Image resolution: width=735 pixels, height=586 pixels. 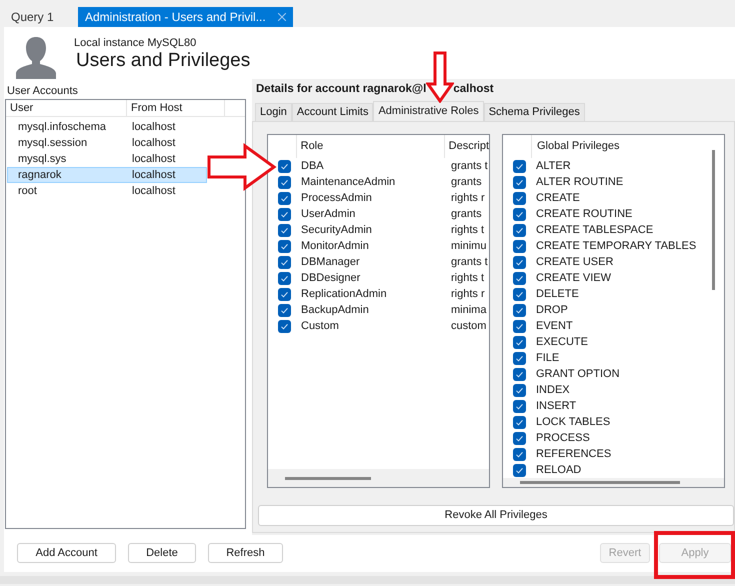 I want to click on revoke-all-button: Revoke All Privileges, so click(x=496, y=515).